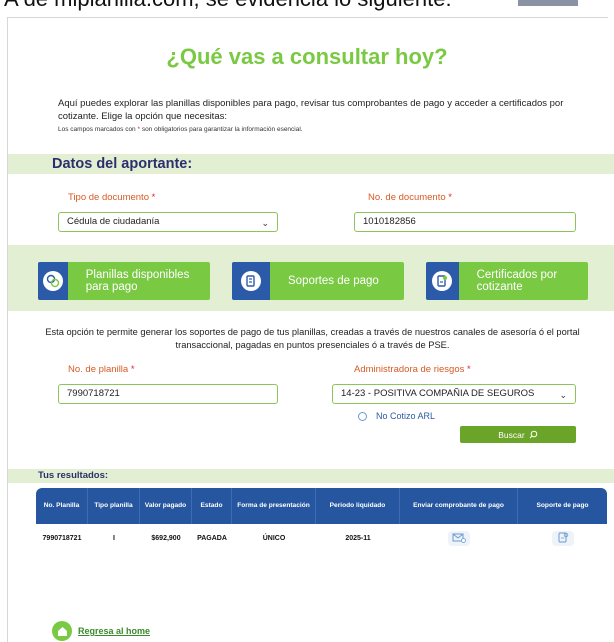 The height and width of the screenshot is (642, 614). What do you see at coordinates (362, 416) in the screenshot?
I see `no-cotizo-radio` at bounding box center [362, 416].